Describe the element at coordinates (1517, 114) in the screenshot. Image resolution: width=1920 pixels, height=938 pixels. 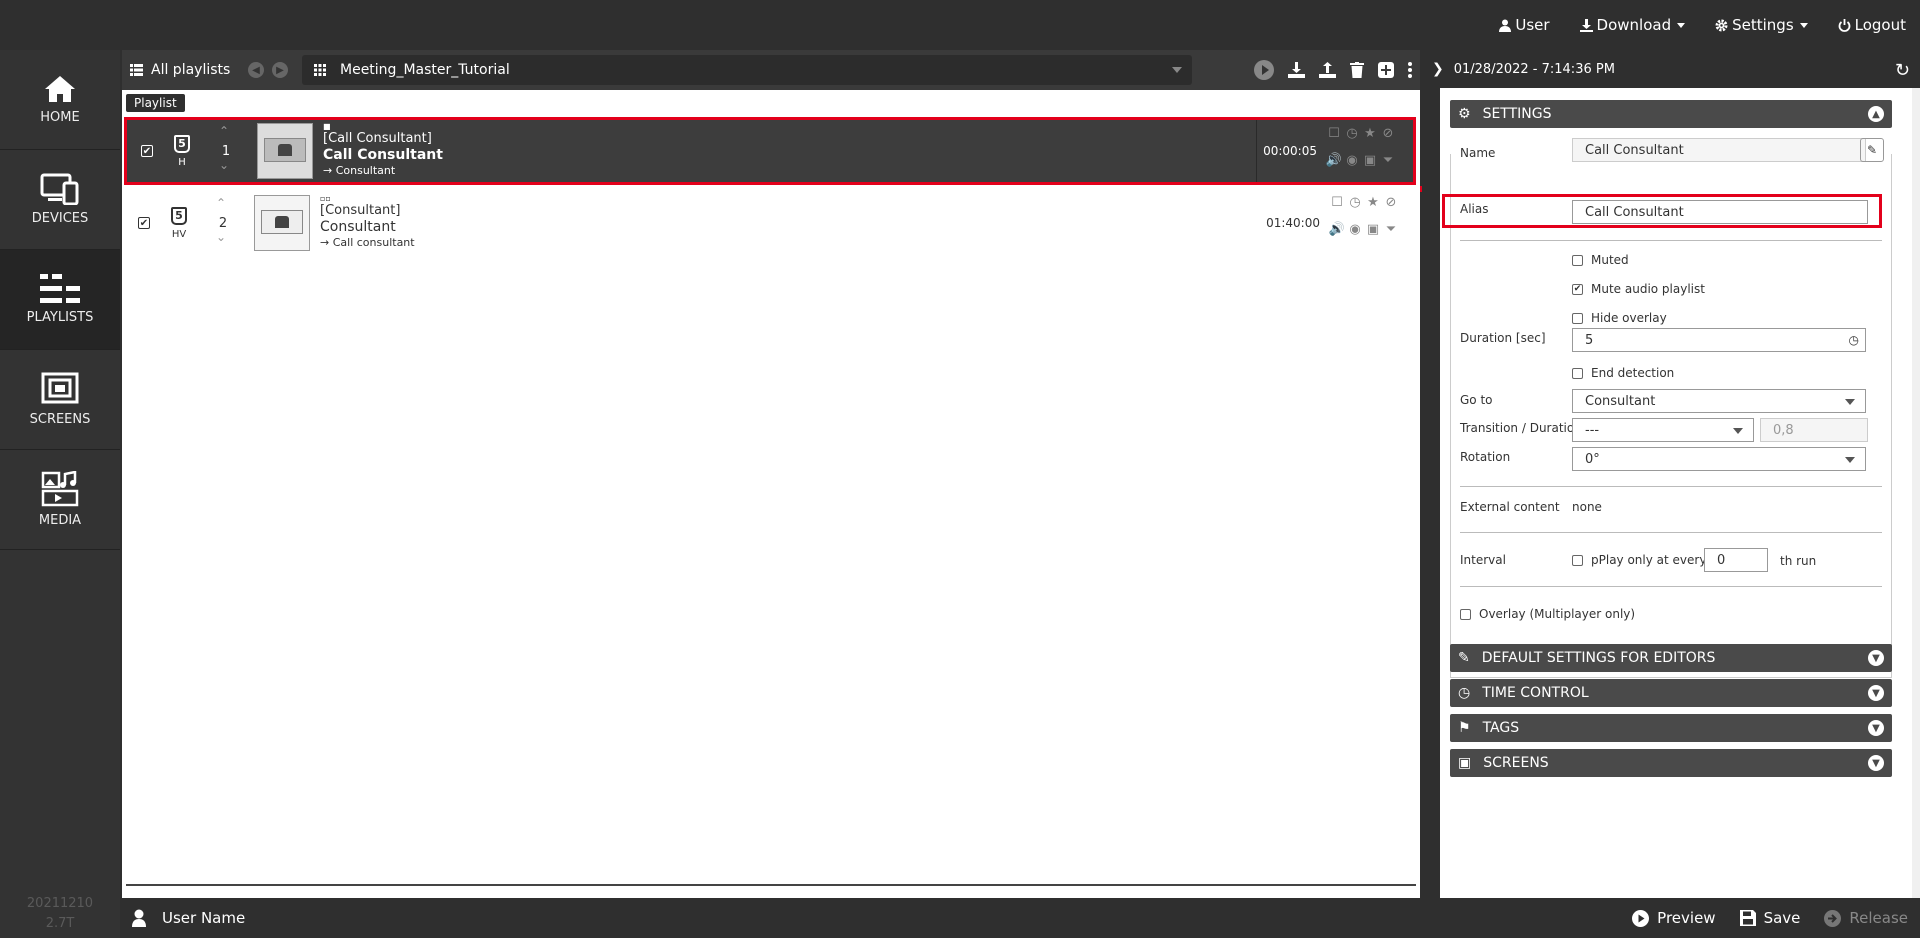
I see `section-title: SETTINGS` at that location.